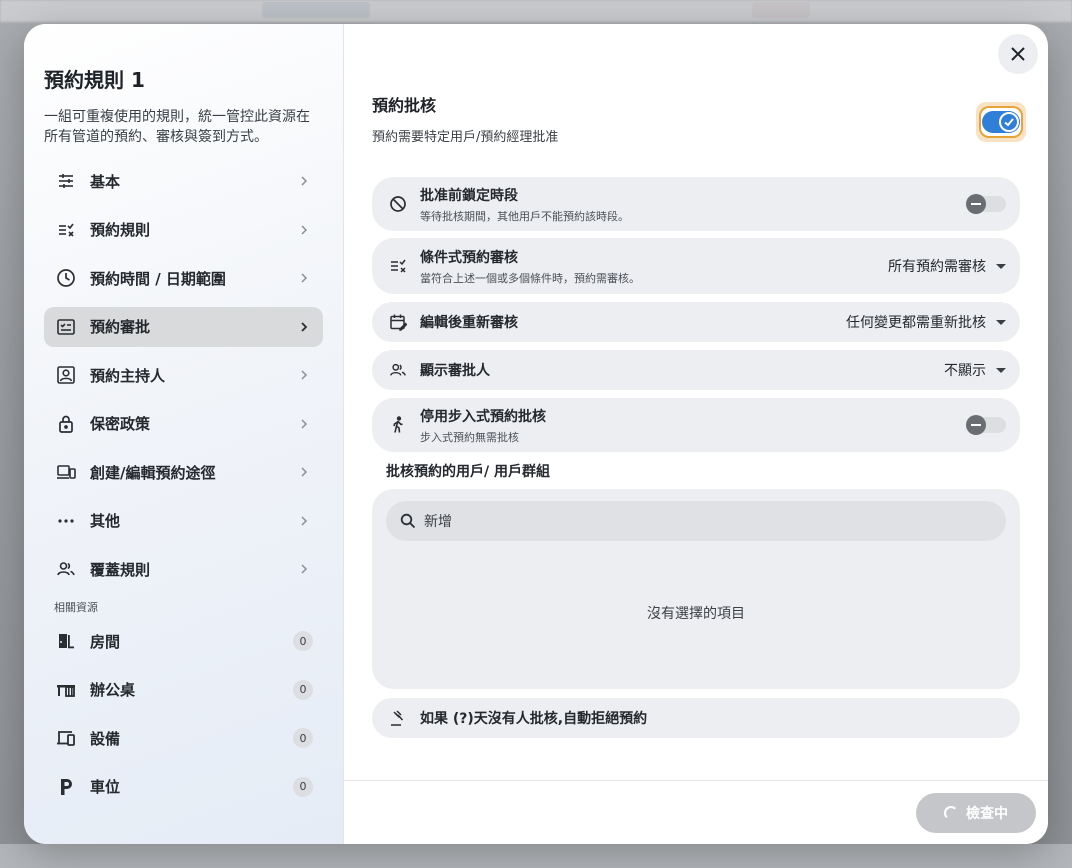 This screenshot has height=868, width=1072. What do you see at coordinates (183, 738) in the screenshot?
I see `resource-equipment: 設備 0` at bounding box center [183, 738].